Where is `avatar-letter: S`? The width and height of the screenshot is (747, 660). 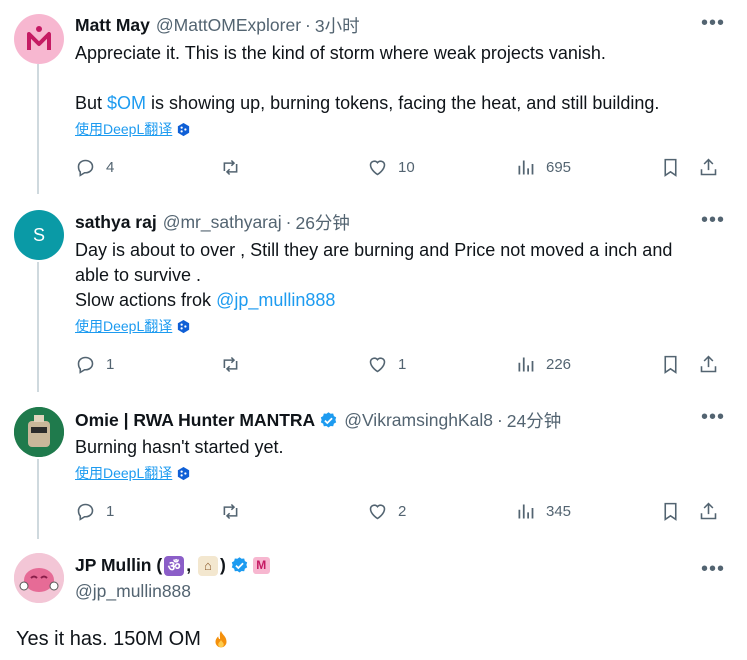
avatar-letter: S is located at coordinates (38, 234).